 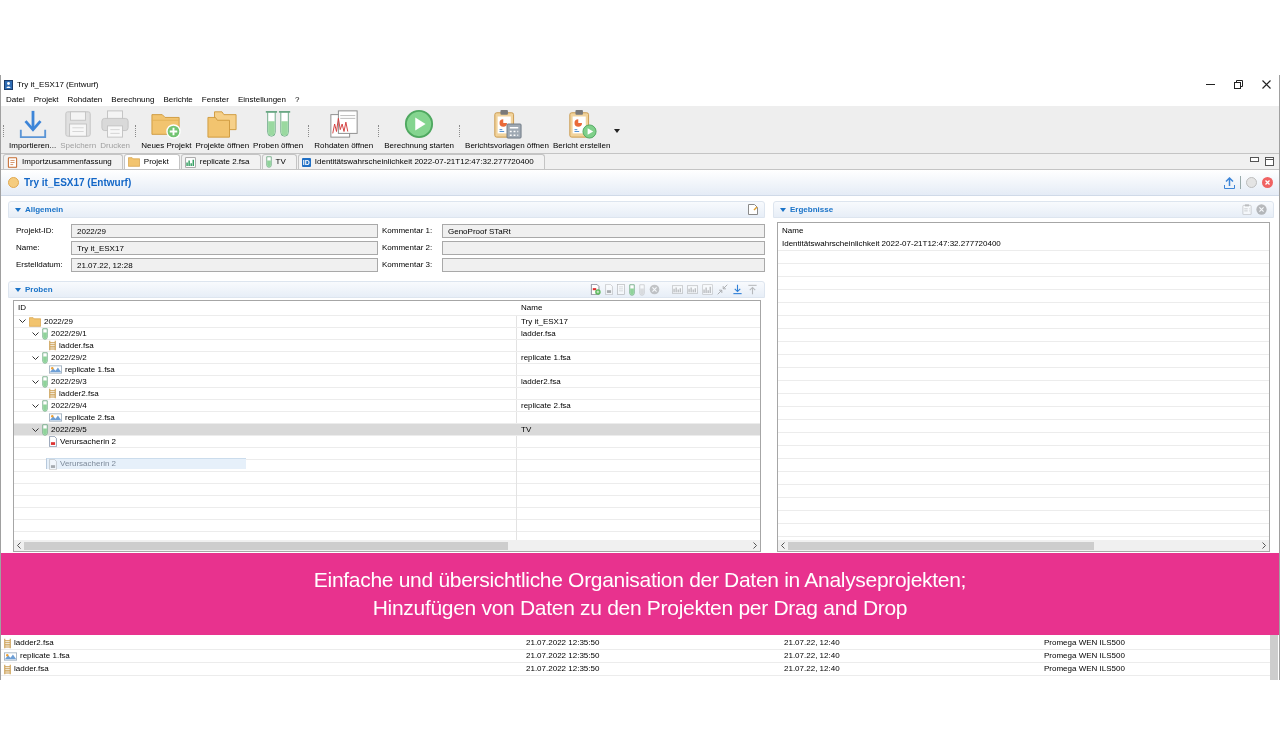 What do you see at coordinates (595, 289) in the screenshot?
I see `document-plus-icon` at bounding box center [595, 289].